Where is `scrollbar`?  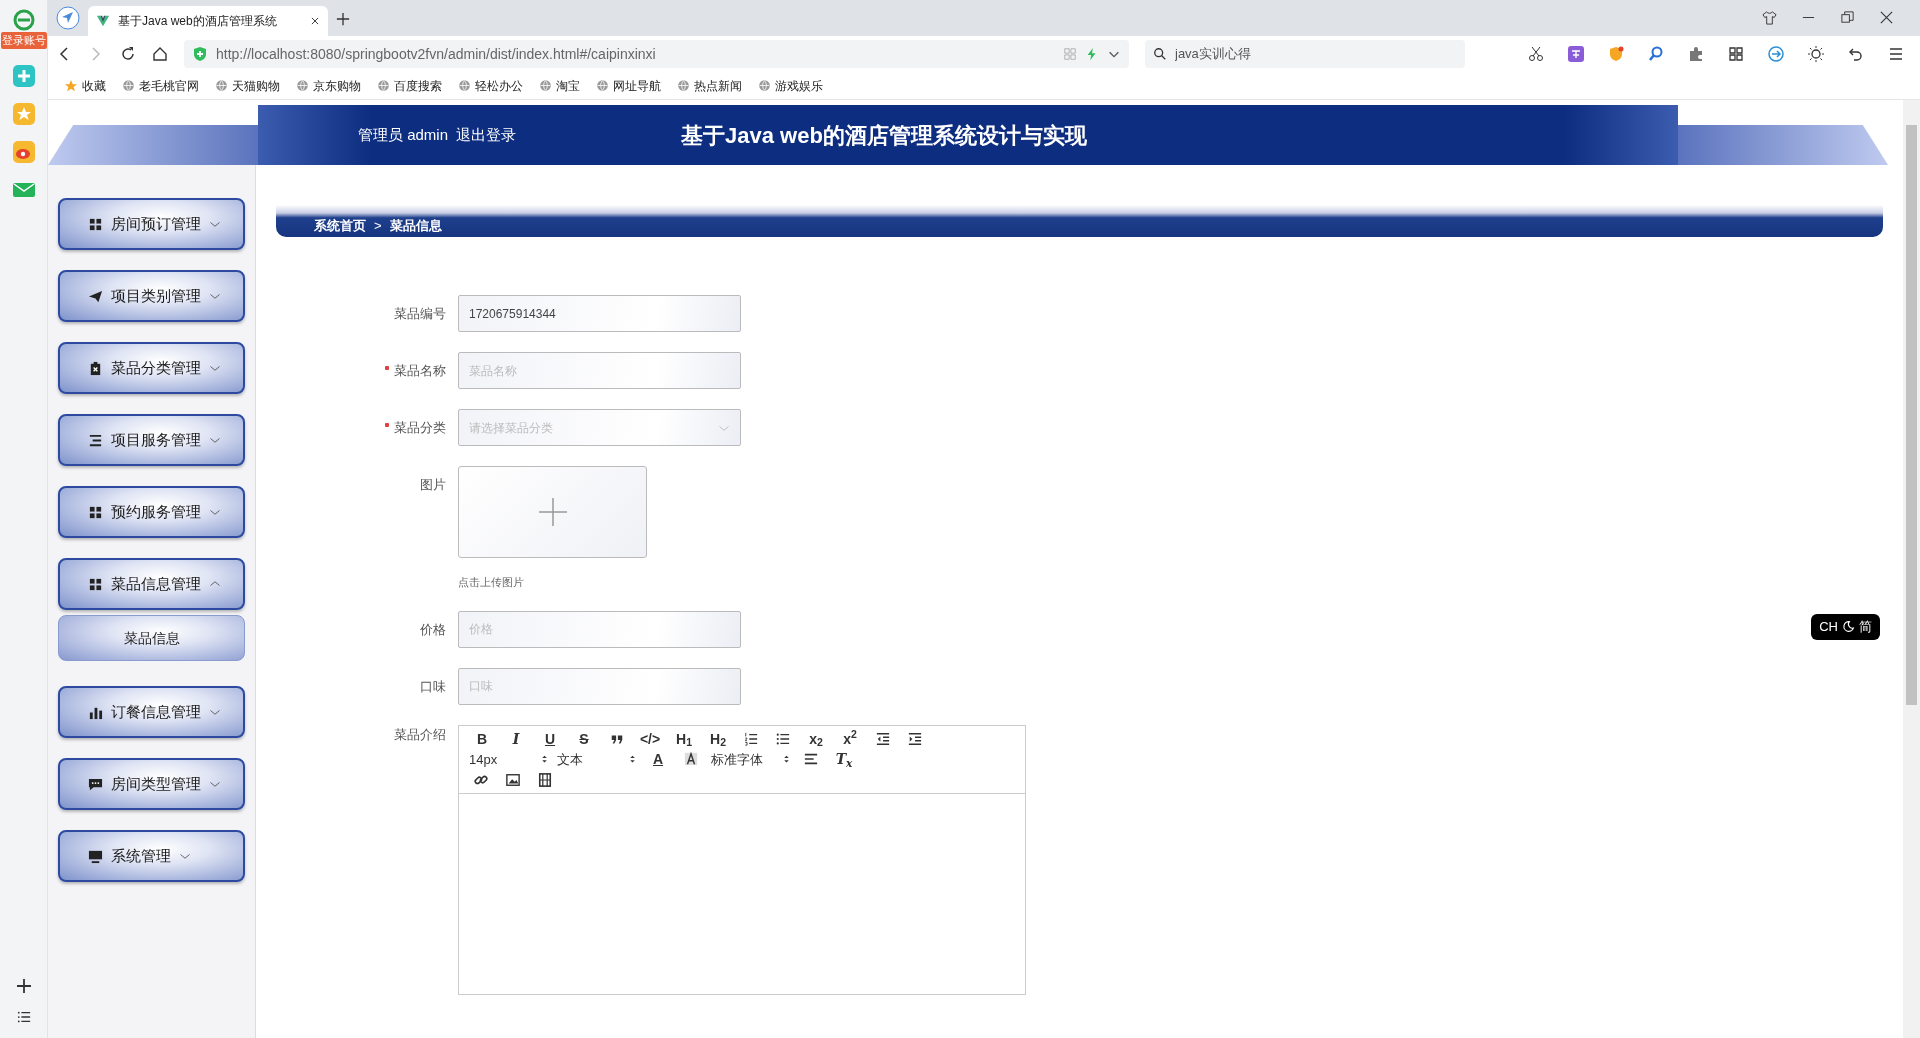
scrollbar is located at coordinates (1911, 569).